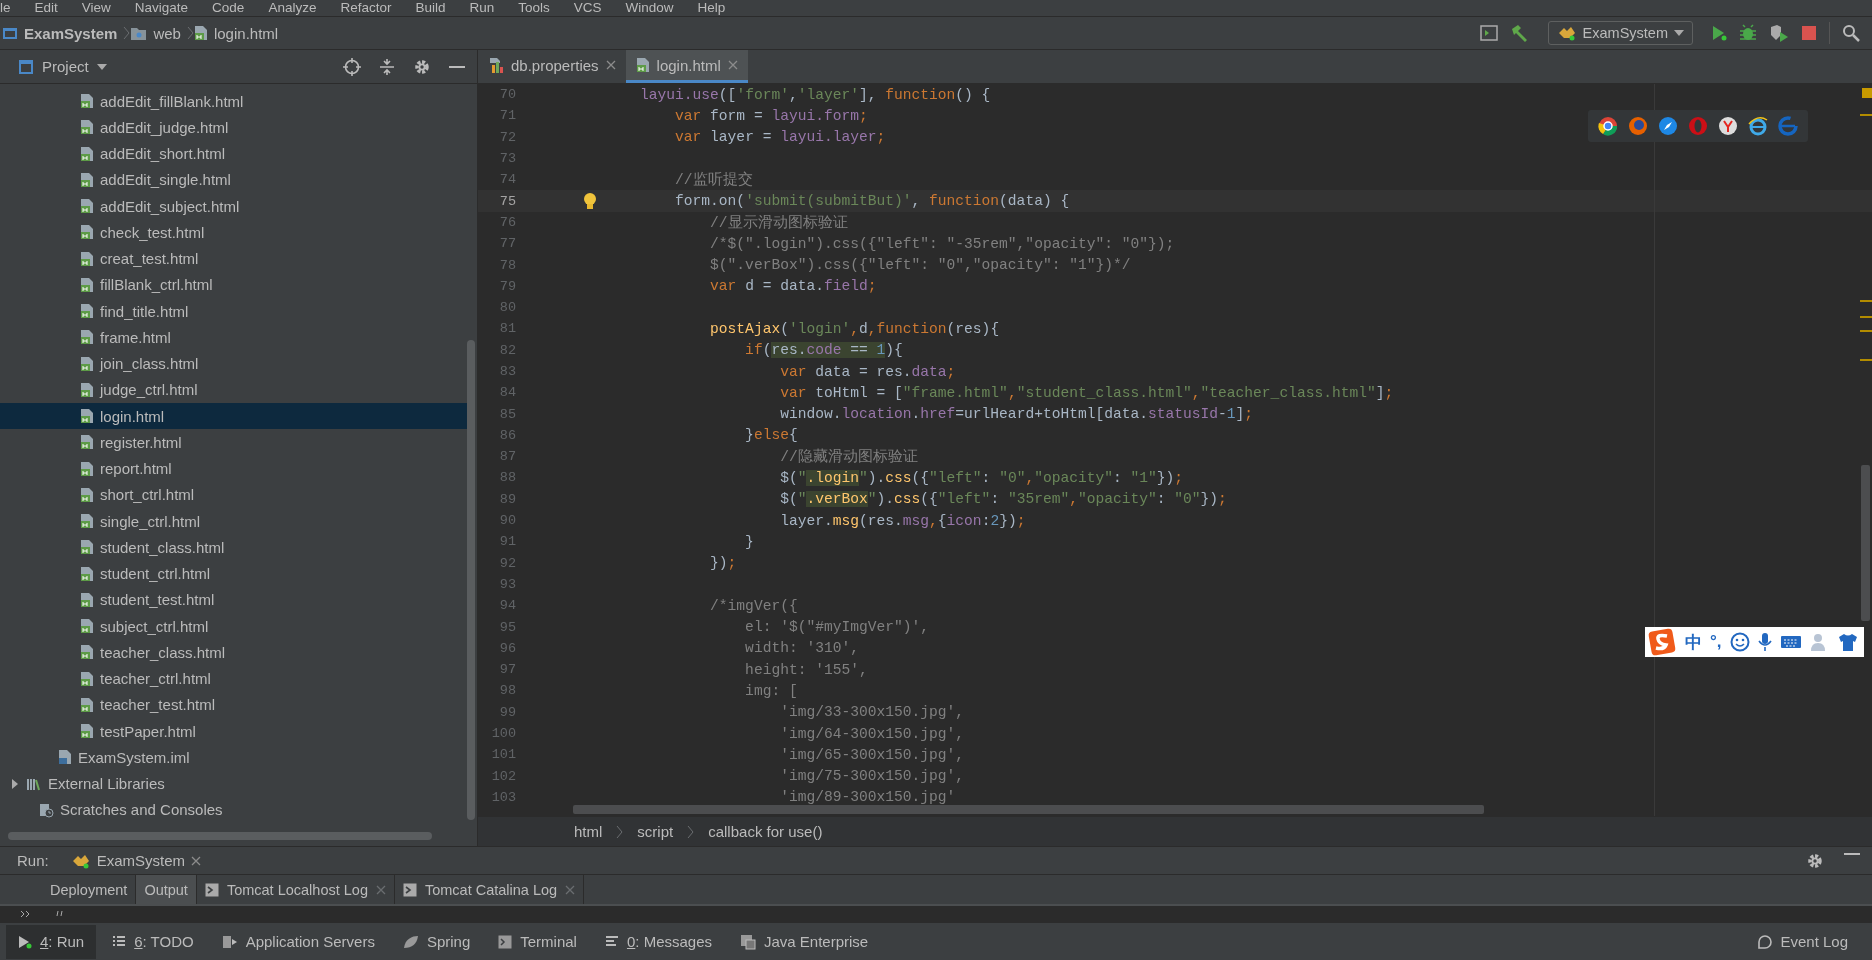  Describe the element at coordinates (238, 704) in the screenshot. I see `tree-item: teacher_test.html` at that location.